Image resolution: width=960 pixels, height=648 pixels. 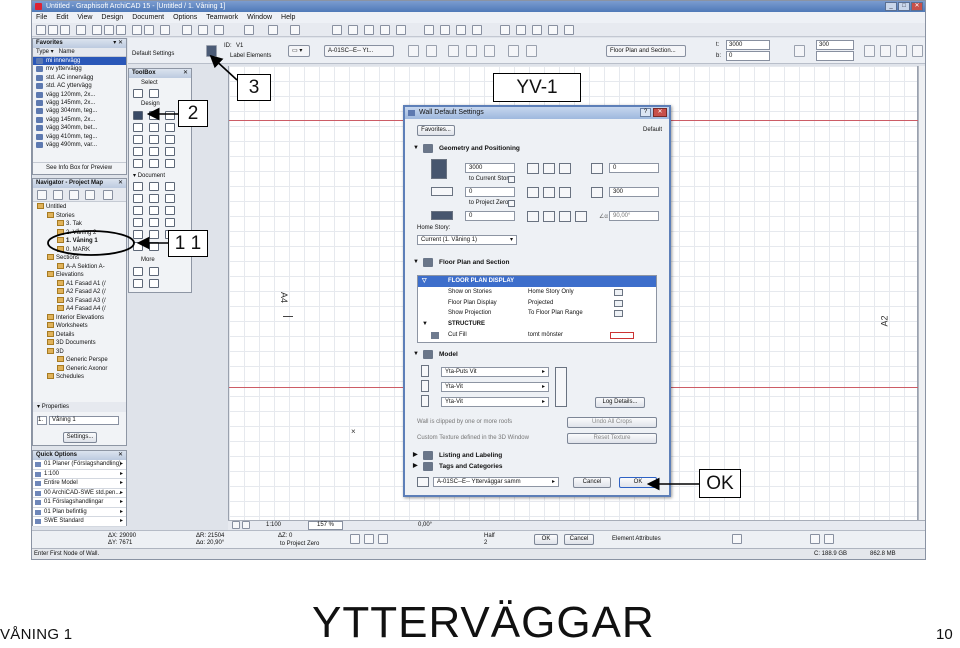 What do you see at coordinates (203, 30) in the screenshot?
I see `marquee-icon` at bounding box center [203, 30].